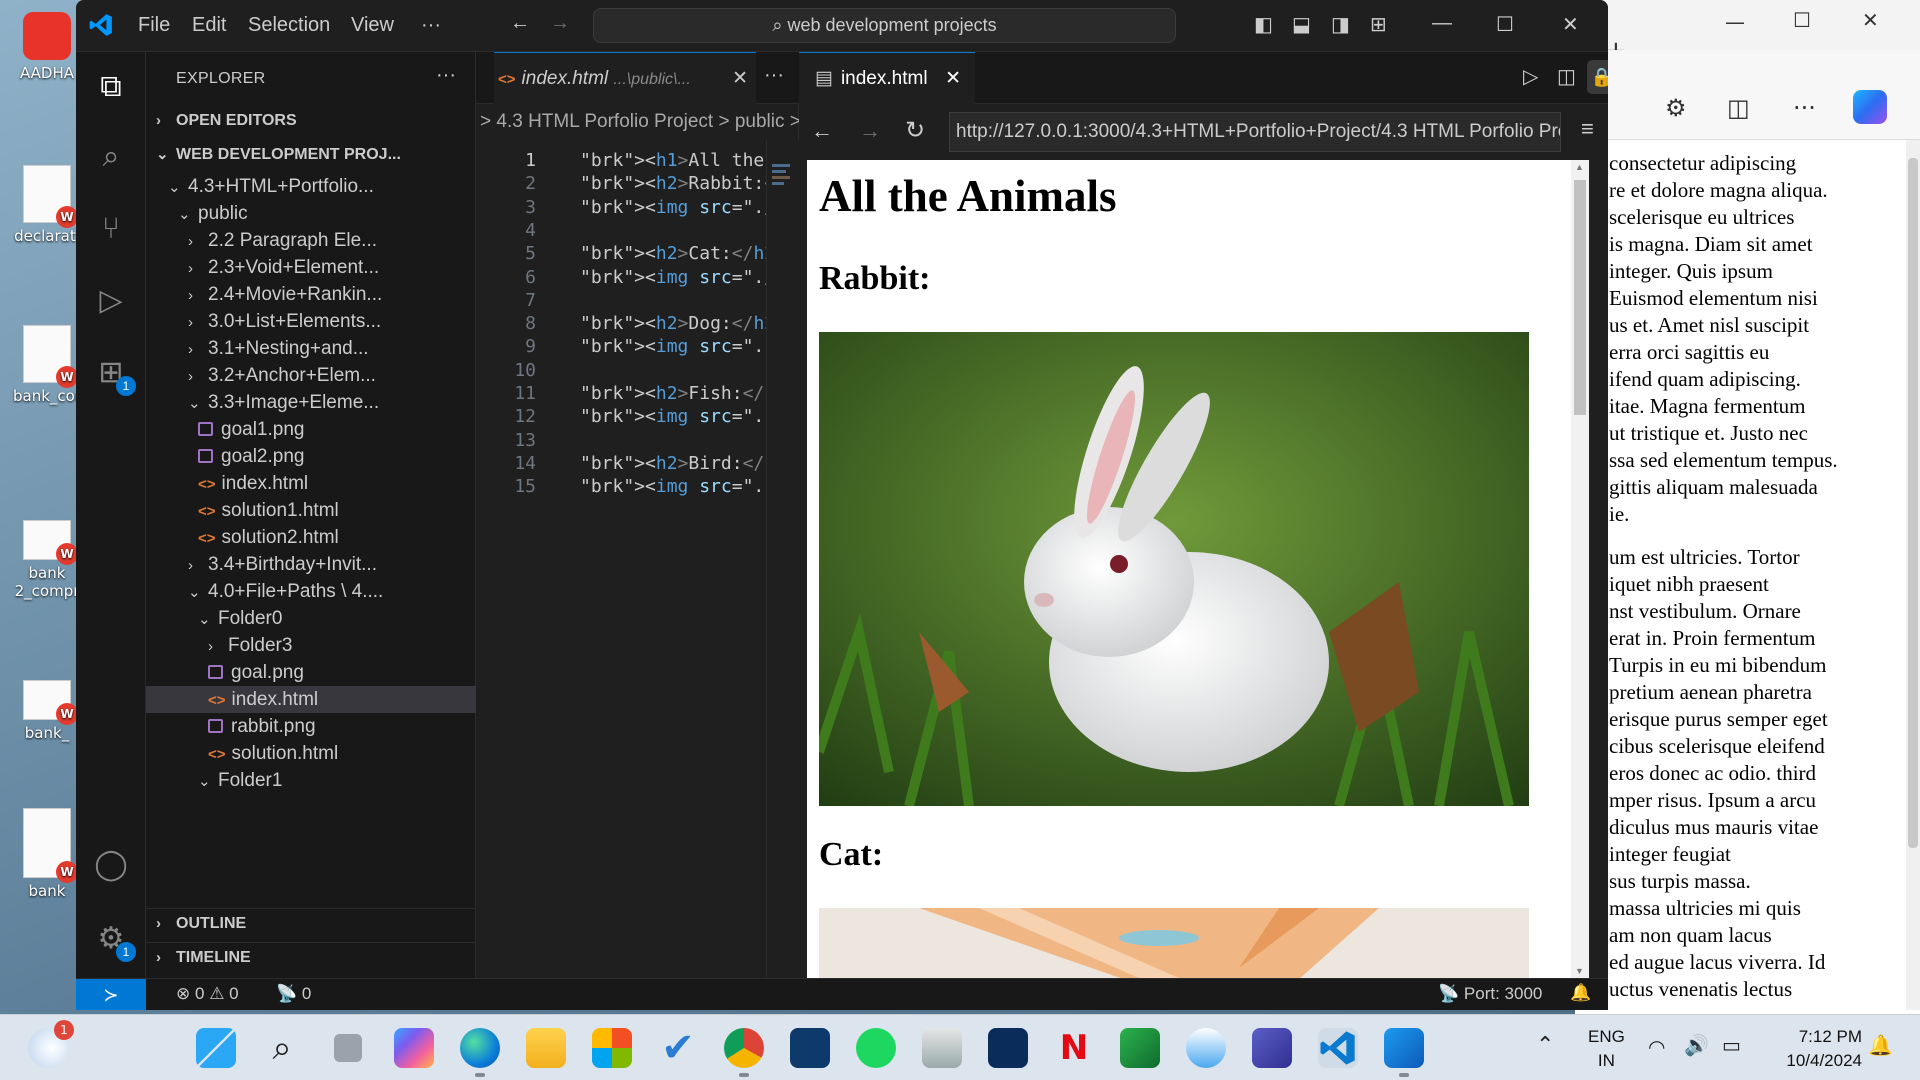 The height and width of the screenshot is (1080, 1920). I want to click on start-icon, so click(216, 1048).